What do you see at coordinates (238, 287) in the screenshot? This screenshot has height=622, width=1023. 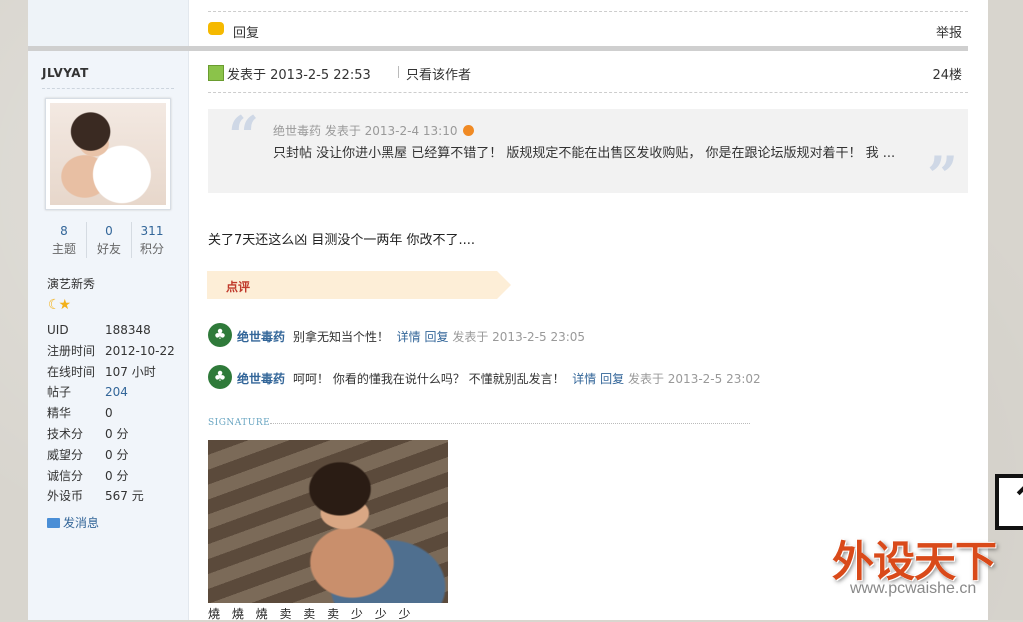 I see `comments-label: 点评` at bounding box center [238, 287].